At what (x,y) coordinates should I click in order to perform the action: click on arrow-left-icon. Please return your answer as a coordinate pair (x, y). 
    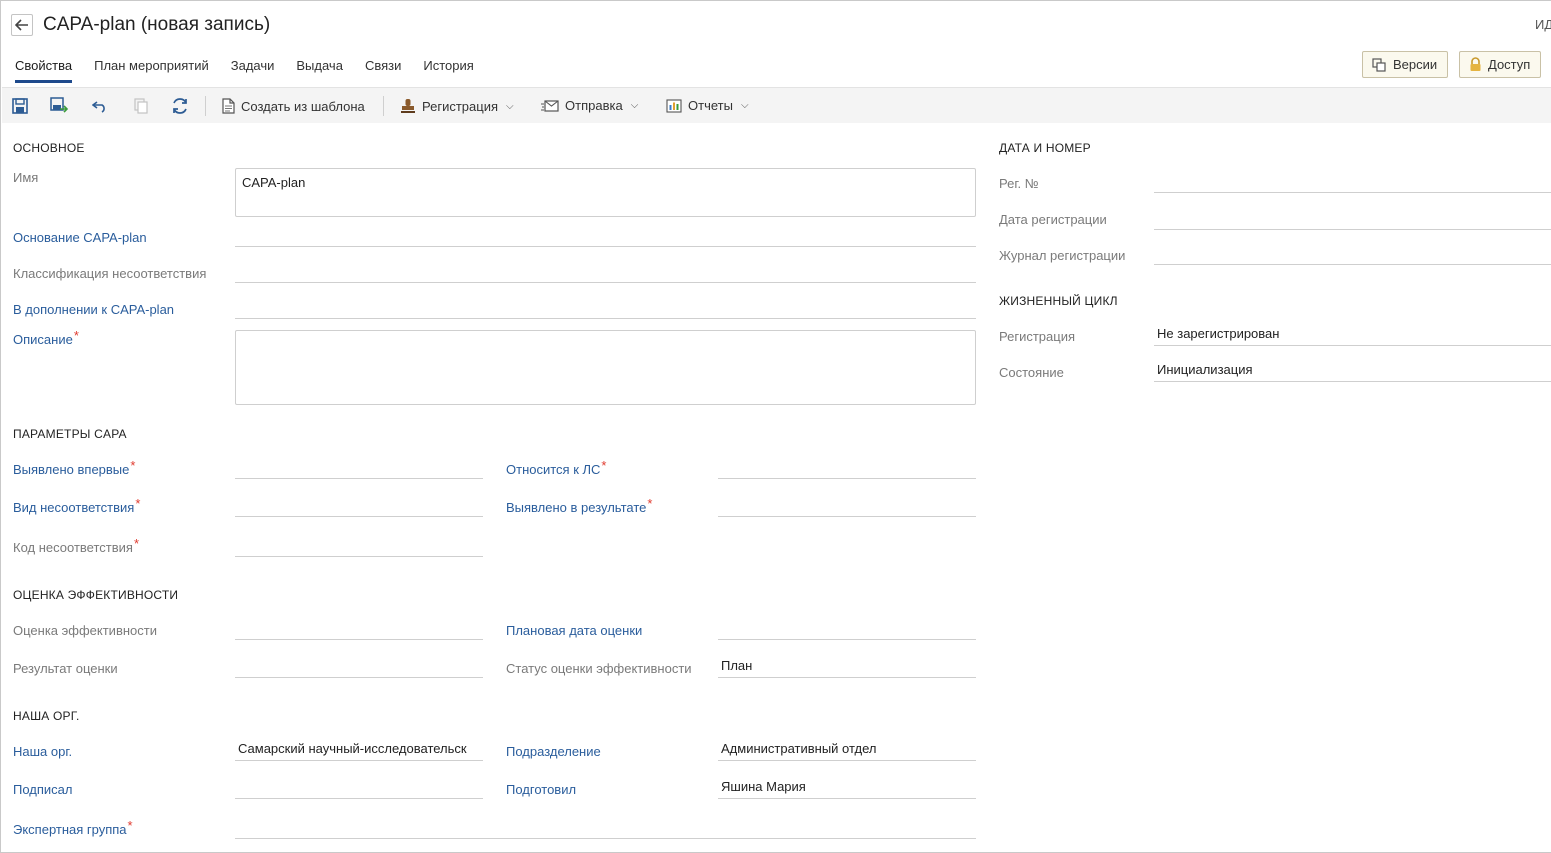
    Looking at the image, I should click on (21, 25).